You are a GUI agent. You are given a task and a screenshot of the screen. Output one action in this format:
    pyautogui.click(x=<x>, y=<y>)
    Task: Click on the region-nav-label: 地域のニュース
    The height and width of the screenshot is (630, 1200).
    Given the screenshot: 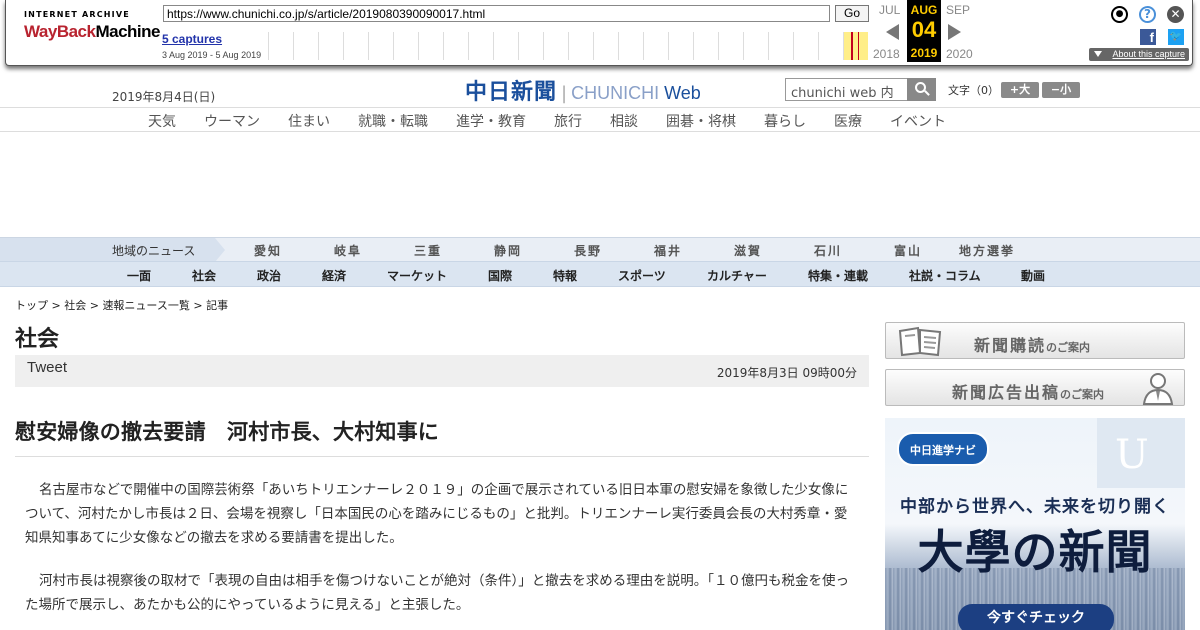 What is the action you would take?
    pyautogui.click(x=112, y=250)
    